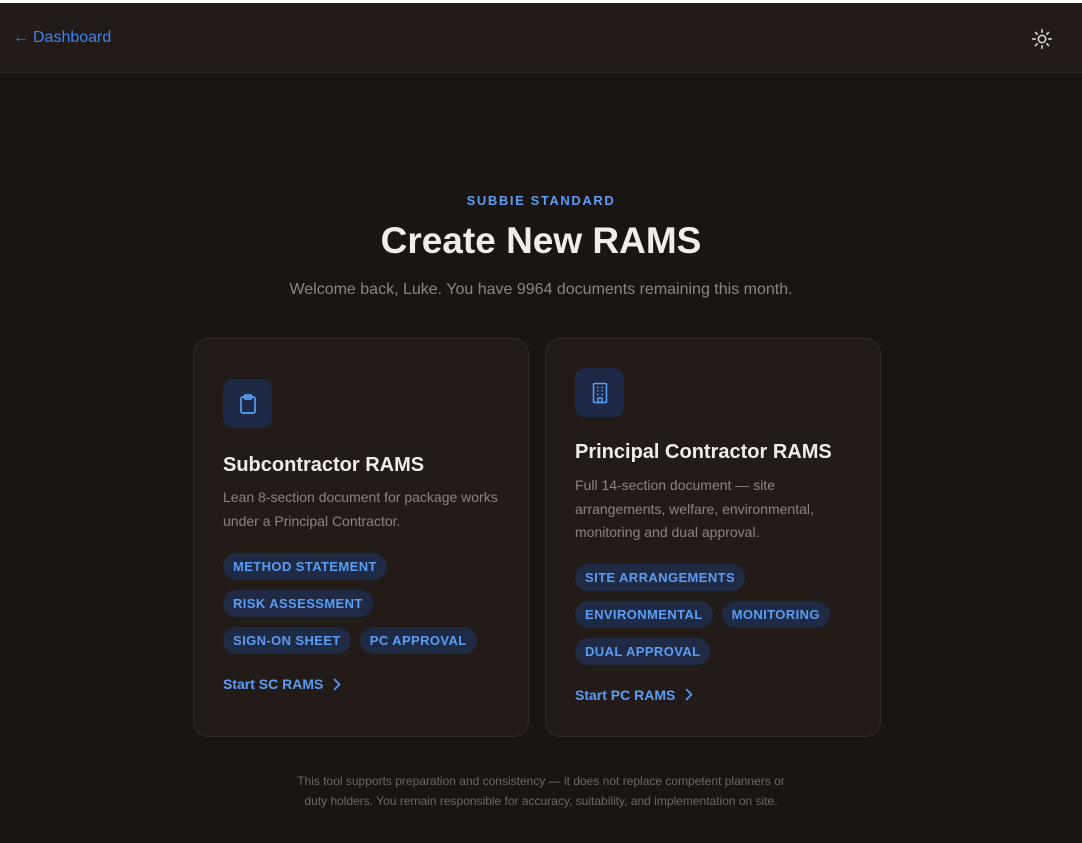  I want to click on building-icon, so click(599, 392).